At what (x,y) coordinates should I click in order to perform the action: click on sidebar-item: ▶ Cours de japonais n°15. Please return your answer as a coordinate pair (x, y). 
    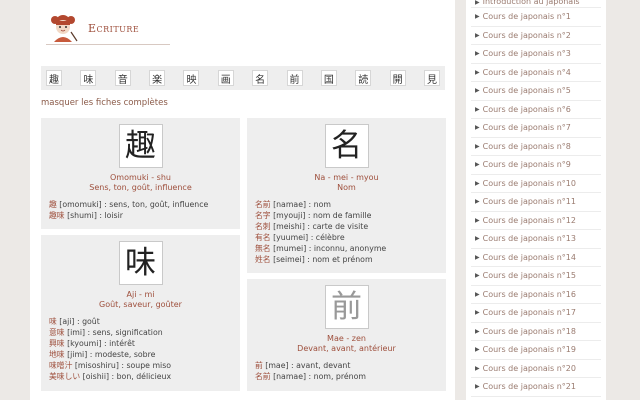
    Looking at the image, I should click on (536, 276).